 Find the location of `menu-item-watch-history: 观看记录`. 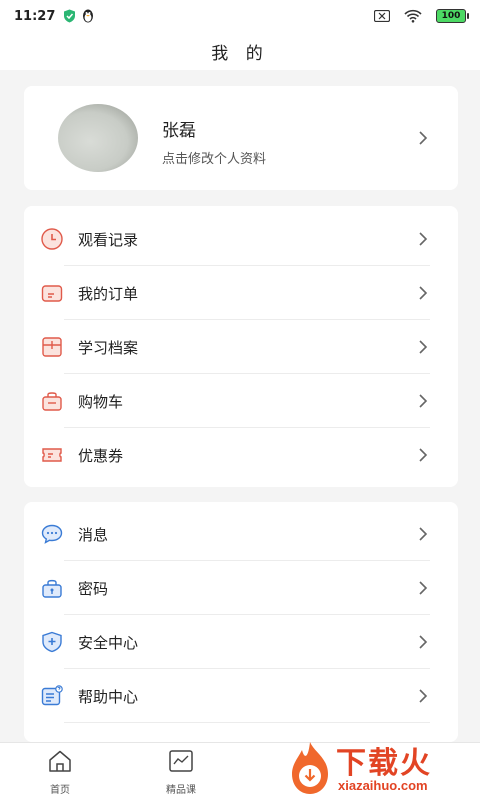

menu-item-watch-history: 观看记录 is located at coordinates (241, 239).